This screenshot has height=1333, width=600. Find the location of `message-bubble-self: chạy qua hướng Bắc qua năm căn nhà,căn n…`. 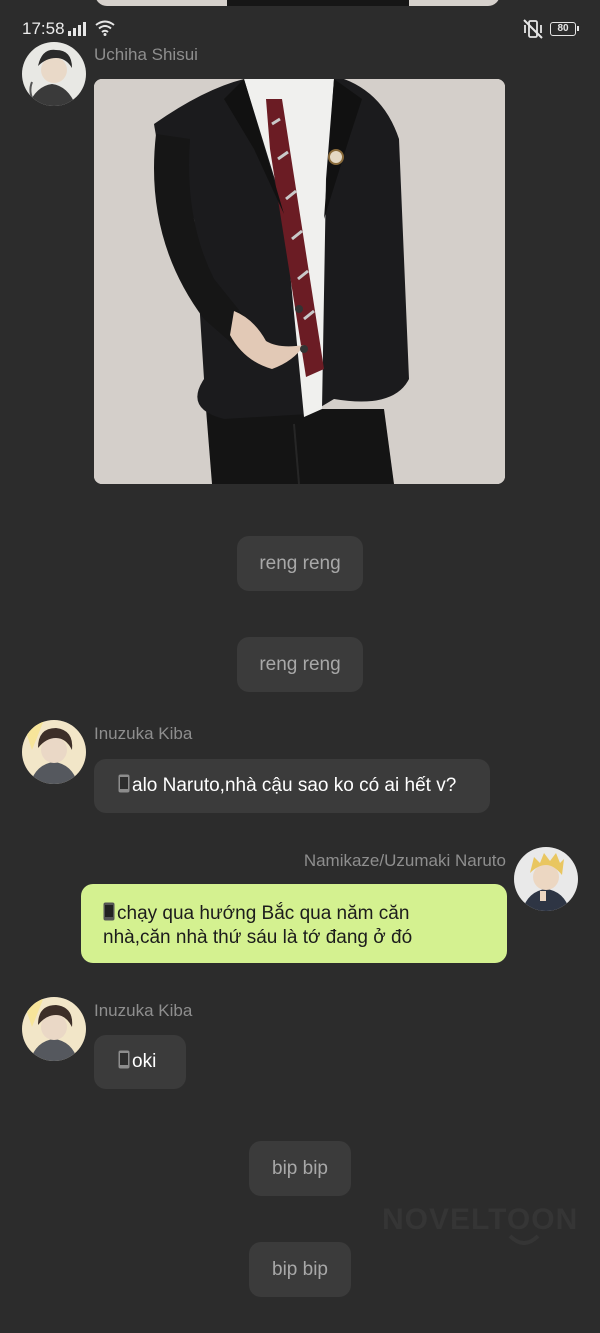

message-bubble-self: chạy qua hướng Bắc qua năm căn nhà,căn n… is located at coordinates (294, 923).